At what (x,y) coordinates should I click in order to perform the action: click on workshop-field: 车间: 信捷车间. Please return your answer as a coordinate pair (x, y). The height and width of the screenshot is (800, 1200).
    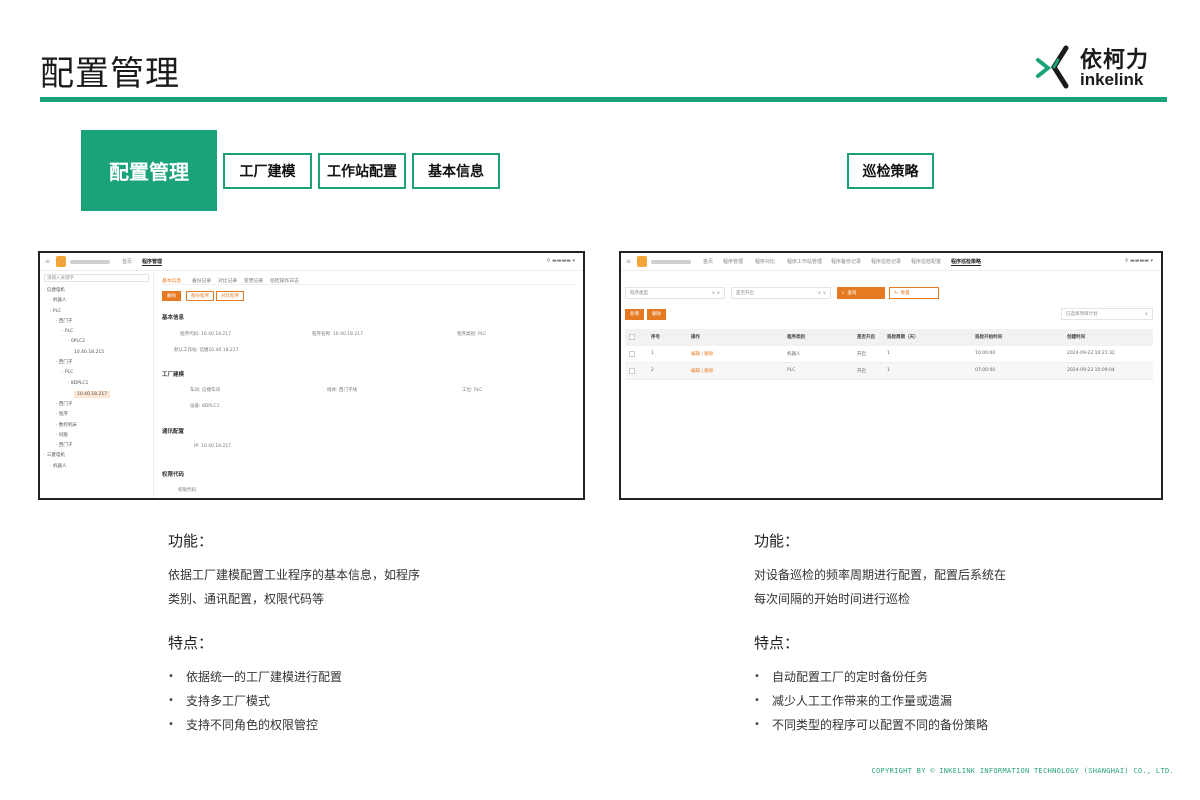
    Looking at the image, I should click on (205, 390).